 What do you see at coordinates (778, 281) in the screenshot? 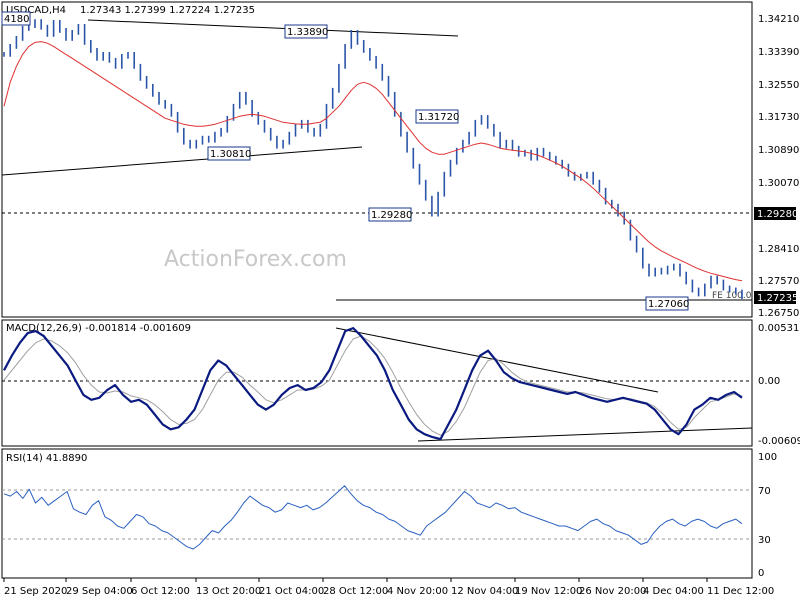
I see `price-tick: 1.27570` at bounding box center [778, 281].